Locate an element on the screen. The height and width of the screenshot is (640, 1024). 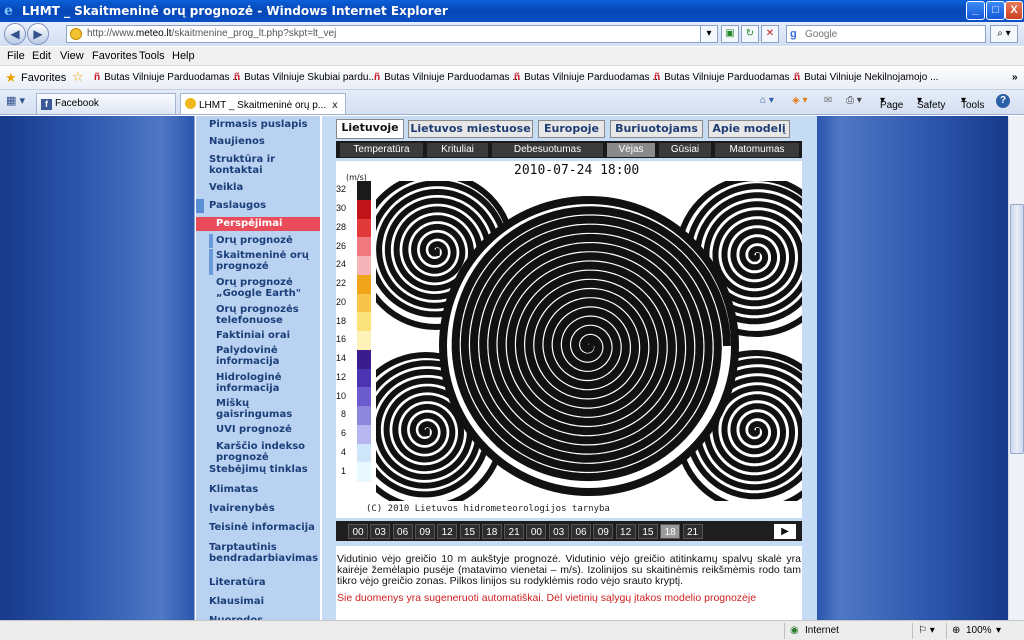
sidebar-item: Orų prognozė „Google Earth" is located at coordinates (258, 289).